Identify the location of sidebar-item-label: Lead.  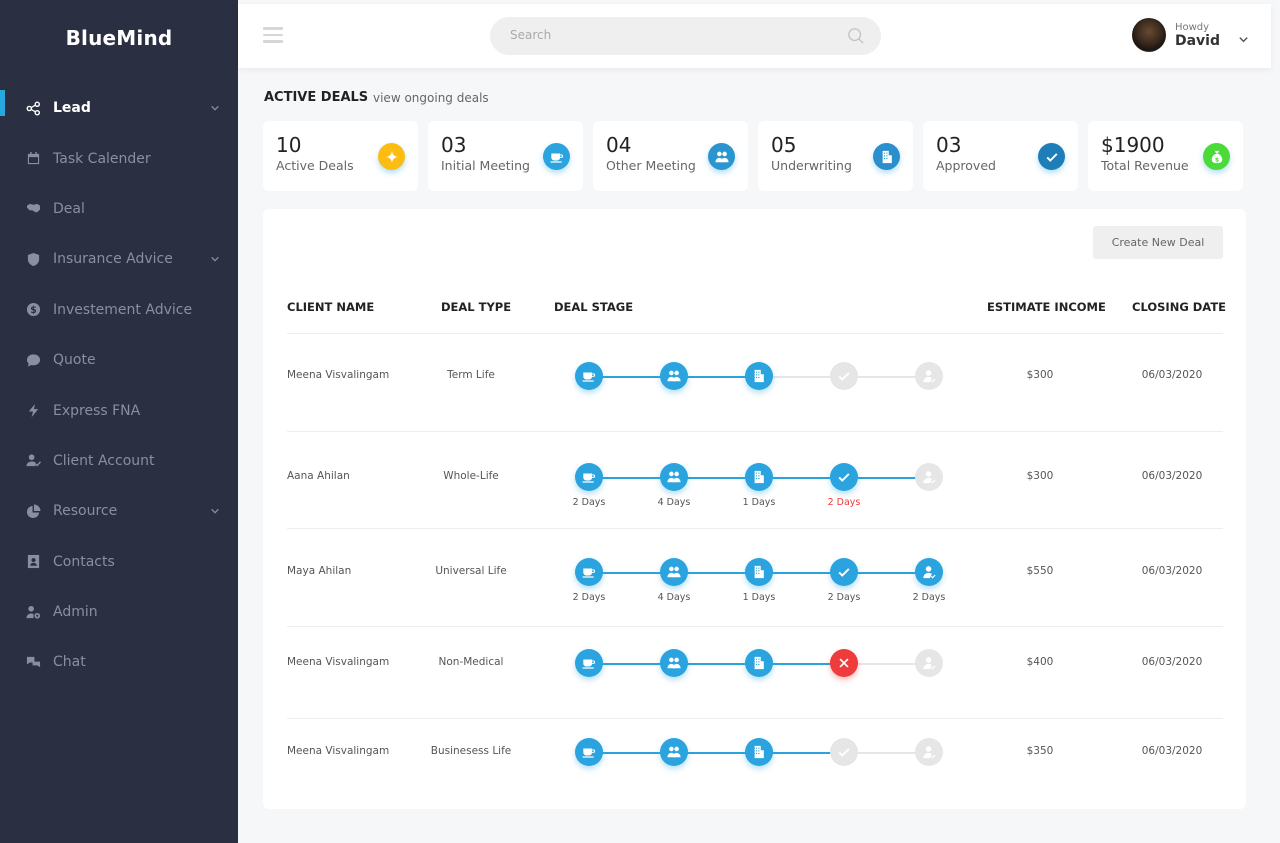
(72, 108).